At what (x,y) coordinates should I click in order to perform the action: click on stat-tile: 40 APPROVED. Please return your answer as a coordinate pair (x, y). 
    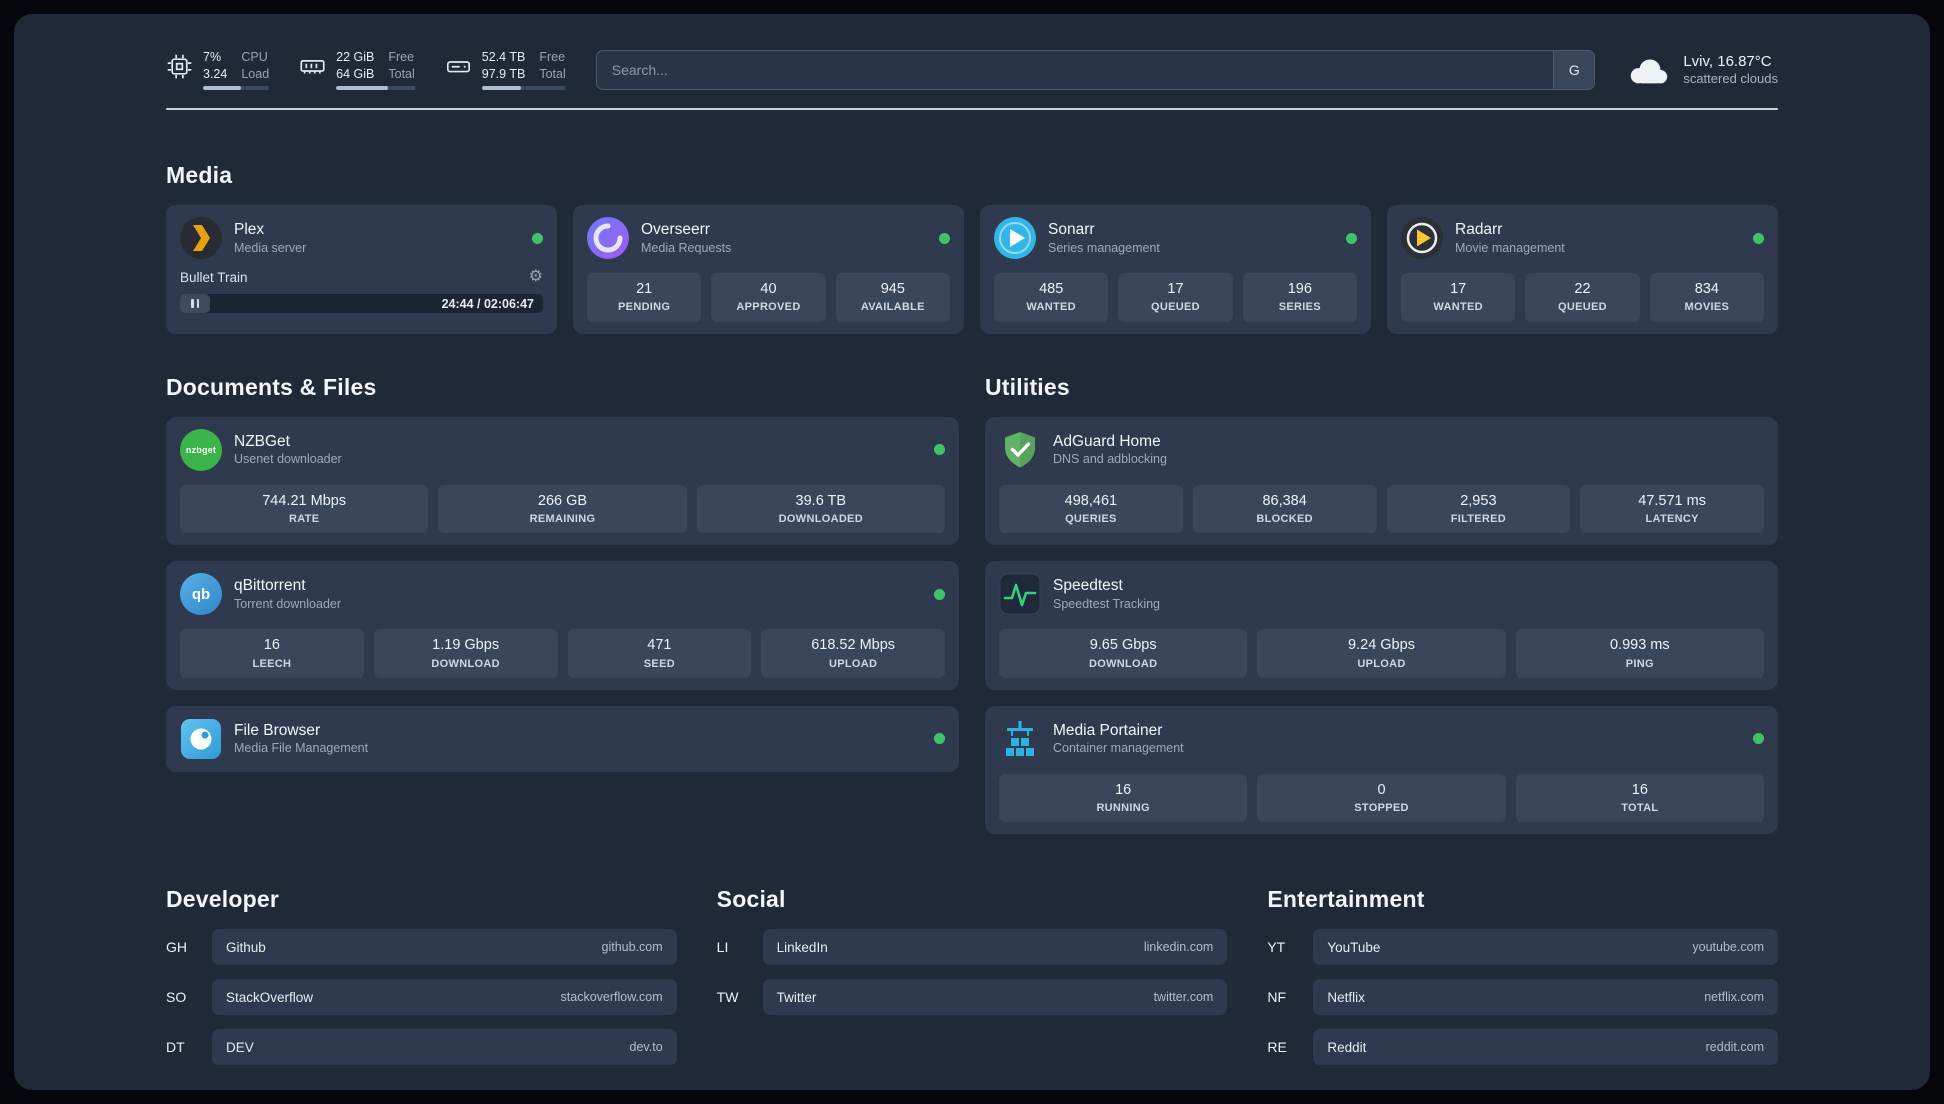
    Looking at the image, I should click on (768, 297).